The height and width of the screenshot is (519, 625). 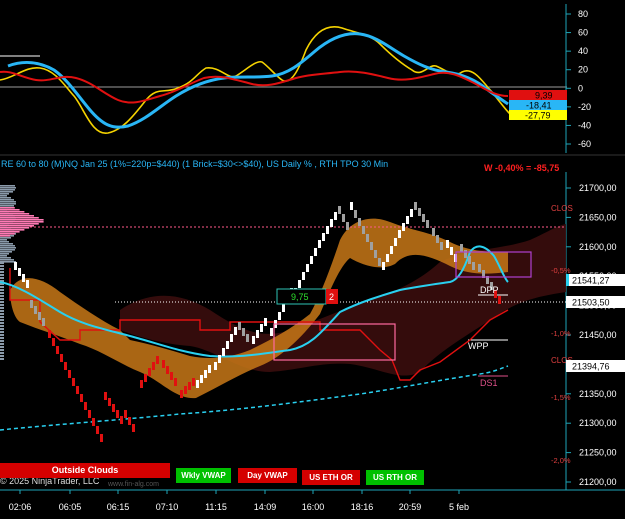 I want to click on ds1-label: DS1, so click(x=489, y=383).